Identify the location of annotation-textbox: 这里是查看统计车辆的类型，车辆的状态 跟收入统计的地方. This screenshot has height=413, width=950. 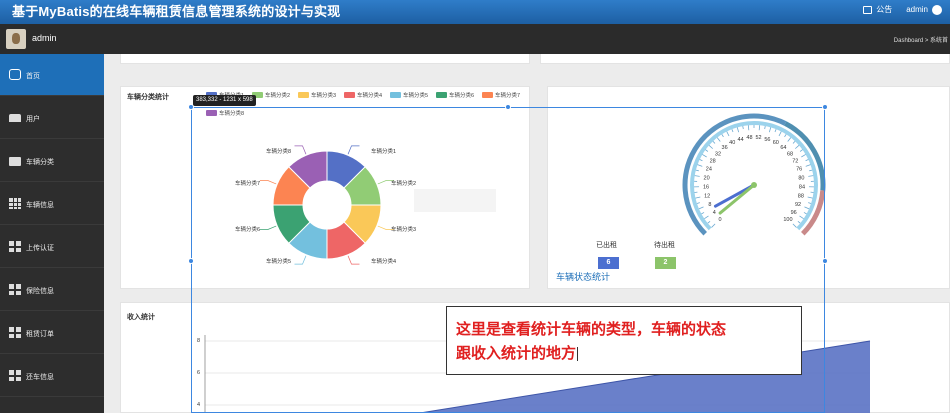
(624, 340).